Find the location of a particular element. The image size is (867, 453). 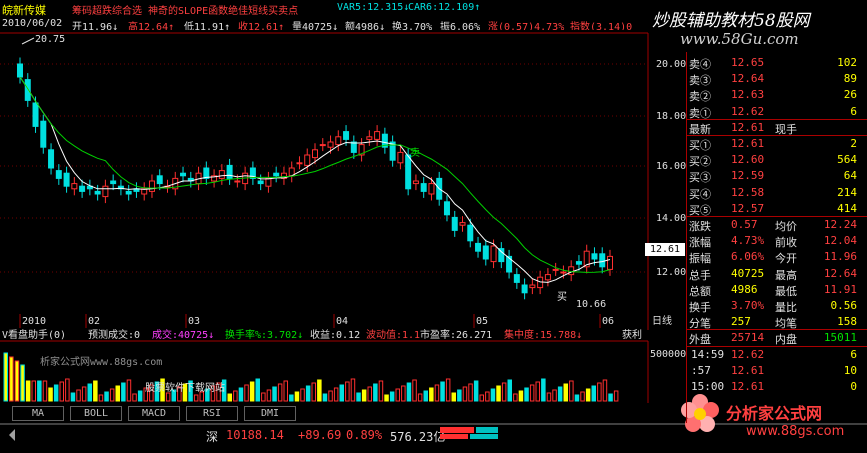

bid-volume: 564 is located at coordinates (847, 160).